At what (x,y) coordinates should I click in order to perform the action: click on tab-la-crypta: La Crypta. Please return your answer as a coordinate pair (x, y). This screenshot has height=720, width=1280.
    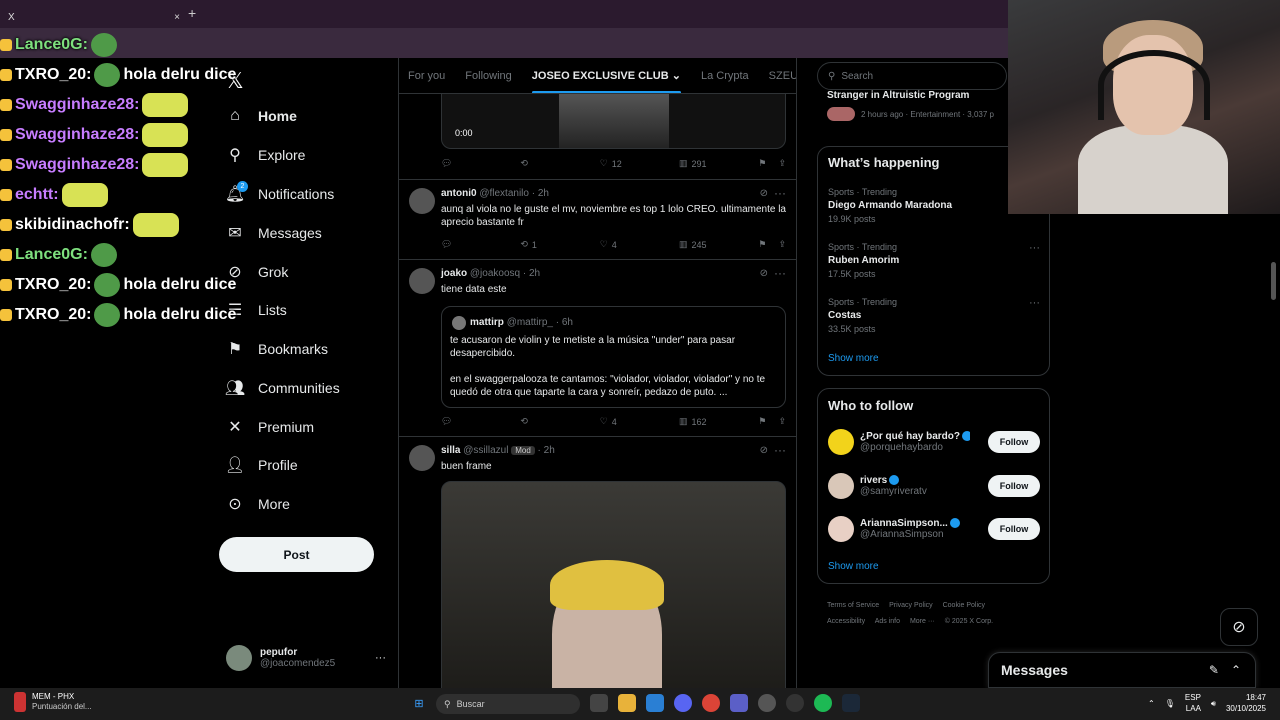
    Looking at the image, I should click on (725, 76).